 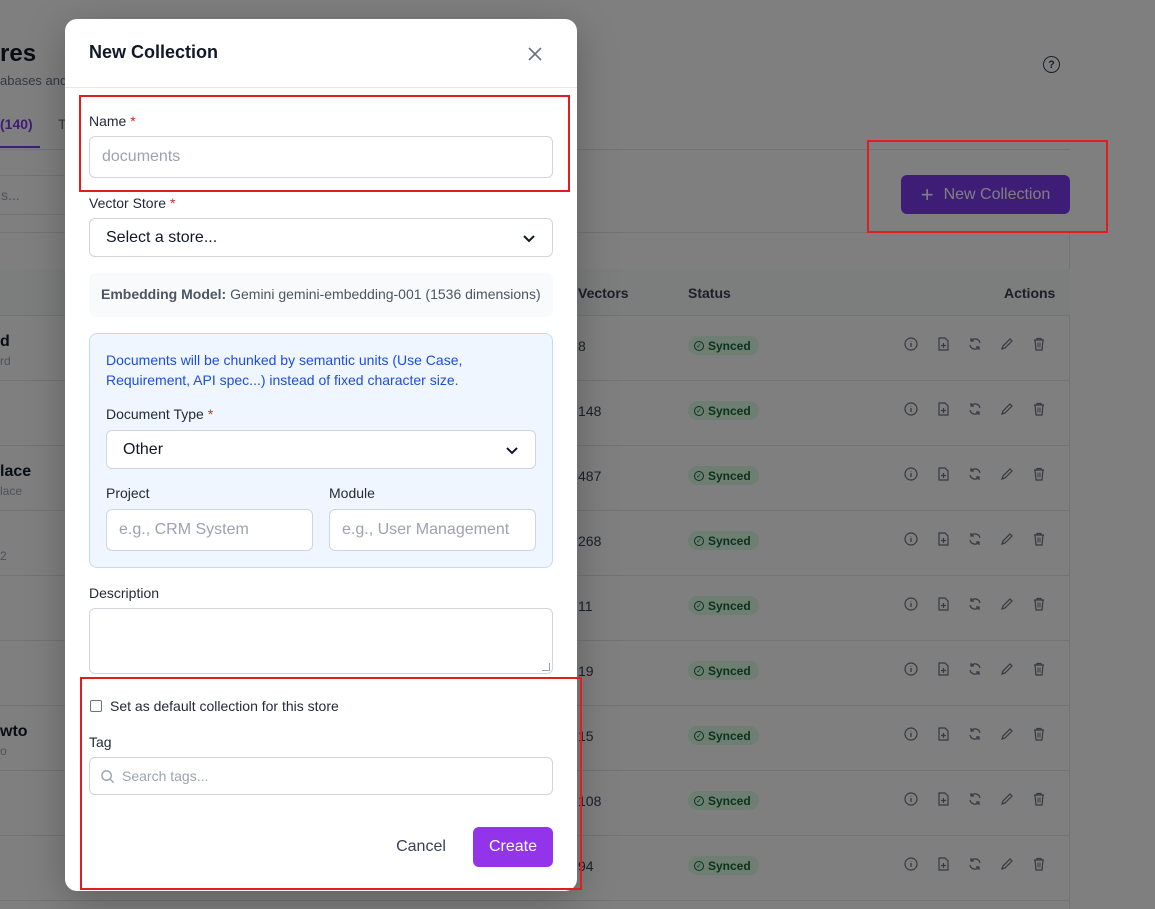 I want to click on document-type-select: Other, so click(x=321, y=449).